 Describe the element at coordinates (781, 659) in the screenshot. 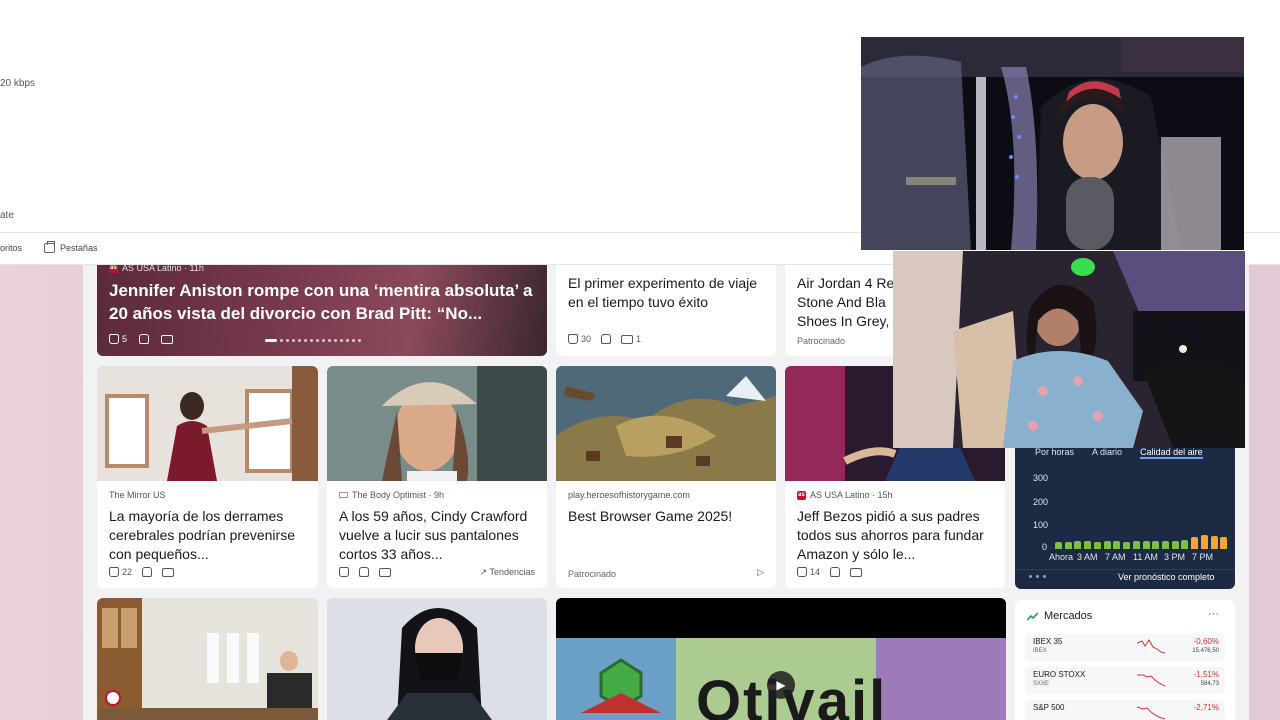

I see `video-card: Otivail ▶` at that location.